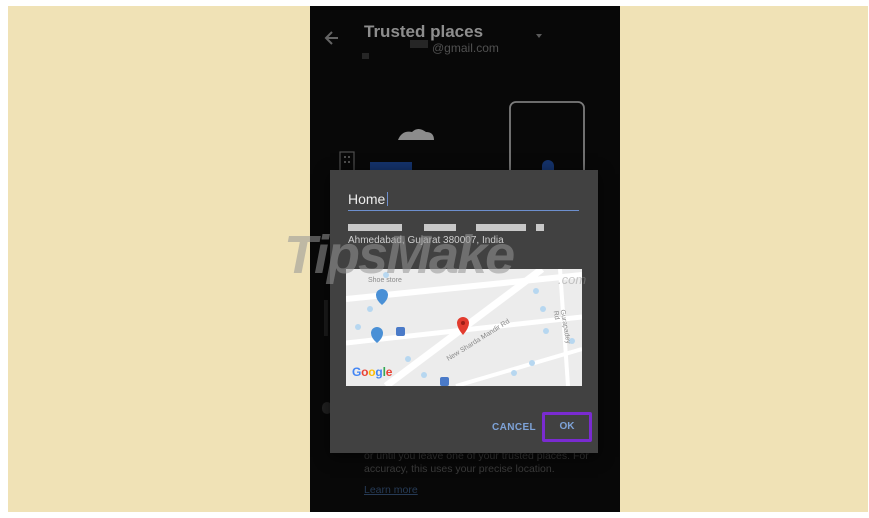  Describe the element at coordinates (567, 427) in the screenshot. I see `ok-button: OK` at that location.